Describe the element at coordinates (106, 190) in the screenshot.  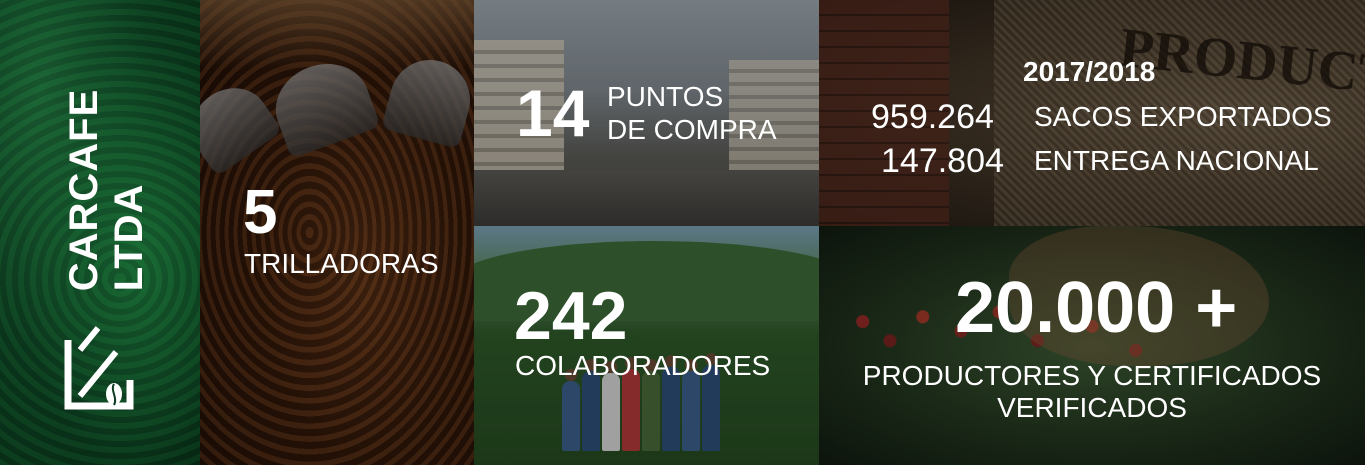
I see `brand-name: CARCAFE LTDA` at that location.